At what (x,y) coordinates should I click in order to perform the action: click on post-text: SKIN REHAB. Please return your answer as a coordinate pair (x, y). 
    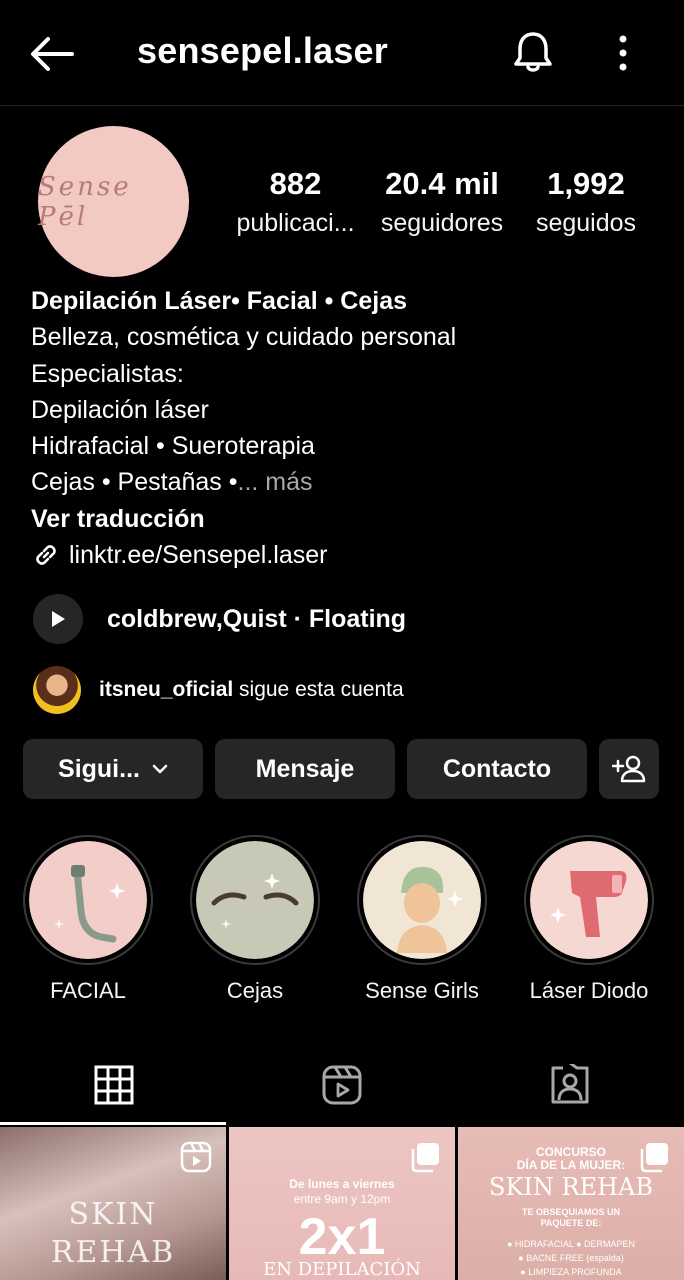
    Looking at the image, I should click on (571, 1187).